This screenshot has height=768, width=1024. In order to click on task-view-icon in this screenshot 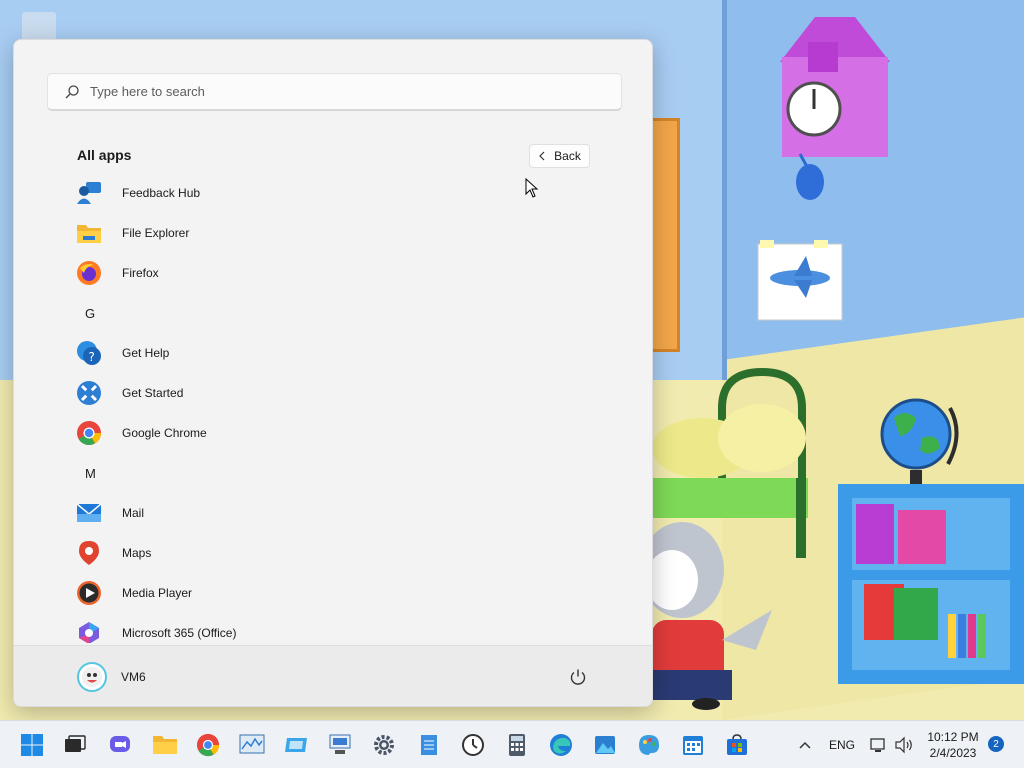, I will do `click(75, 743)`.